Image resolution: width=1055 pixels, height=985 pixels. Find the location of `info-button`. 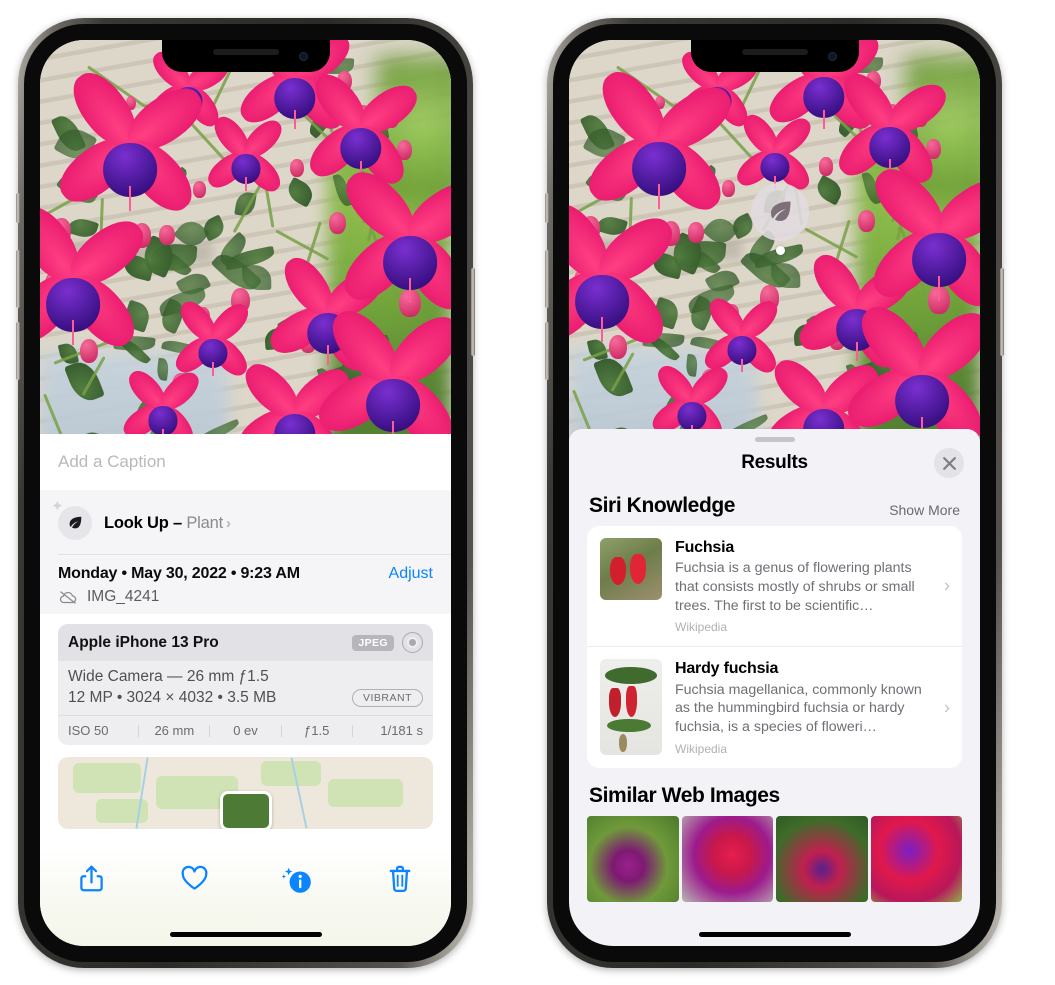

info-button is located at coordinates (297, 880).